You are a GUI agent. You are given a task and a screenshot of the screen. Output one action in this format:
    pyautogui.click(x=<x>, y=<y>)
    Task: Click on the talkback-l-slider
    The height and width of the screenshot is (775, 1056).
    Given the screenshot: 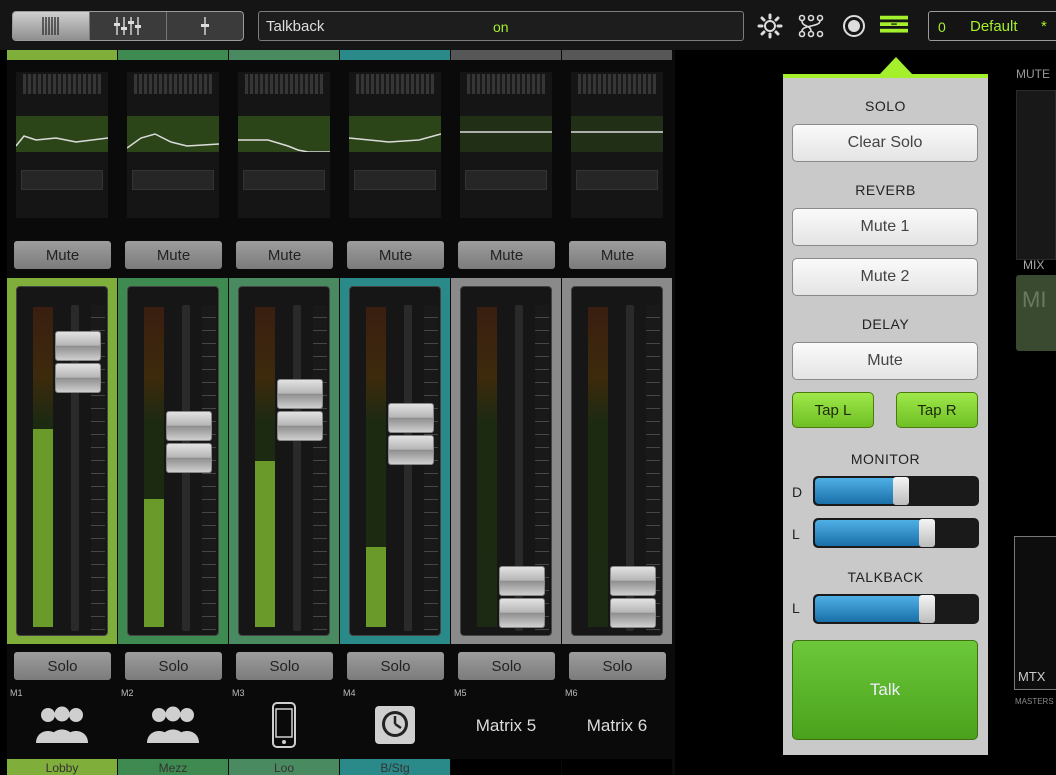 What is the action you would take?
    pyautogui.click(x=896, y=609)
    